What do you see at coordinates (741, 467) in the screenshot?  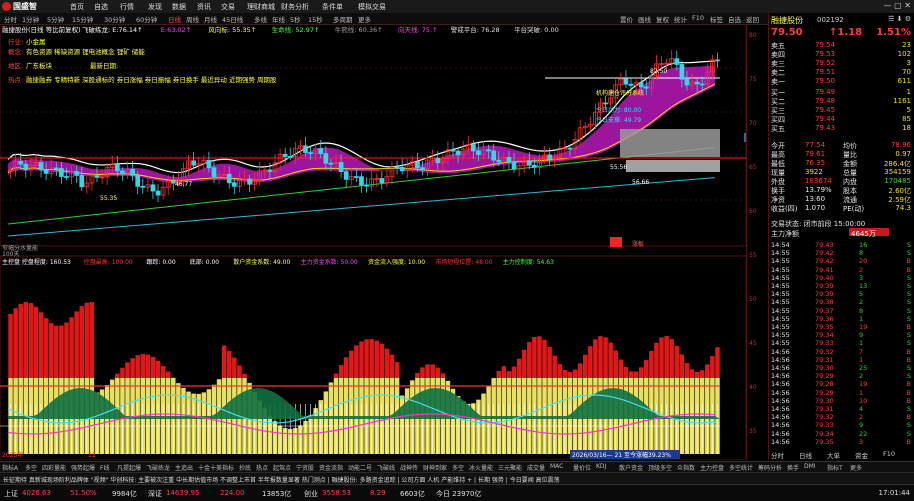 I see `indicator-tab: 多空统计` at bounding box center [741, 467].